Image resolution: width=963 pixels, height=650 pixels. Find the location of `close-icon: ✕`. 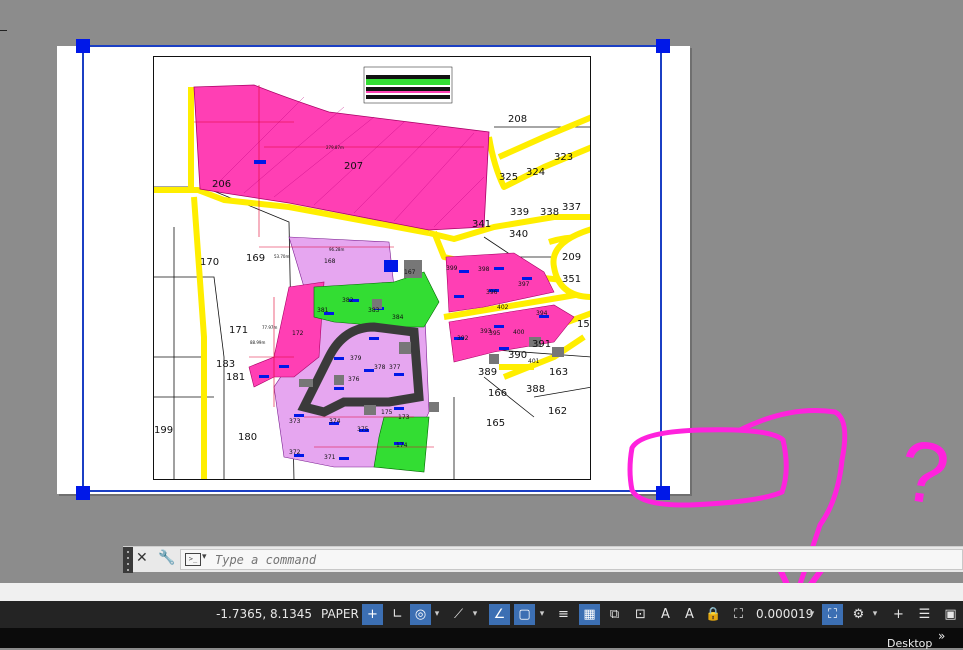

close-icon: ✕ is located at coordinates (142, 558).